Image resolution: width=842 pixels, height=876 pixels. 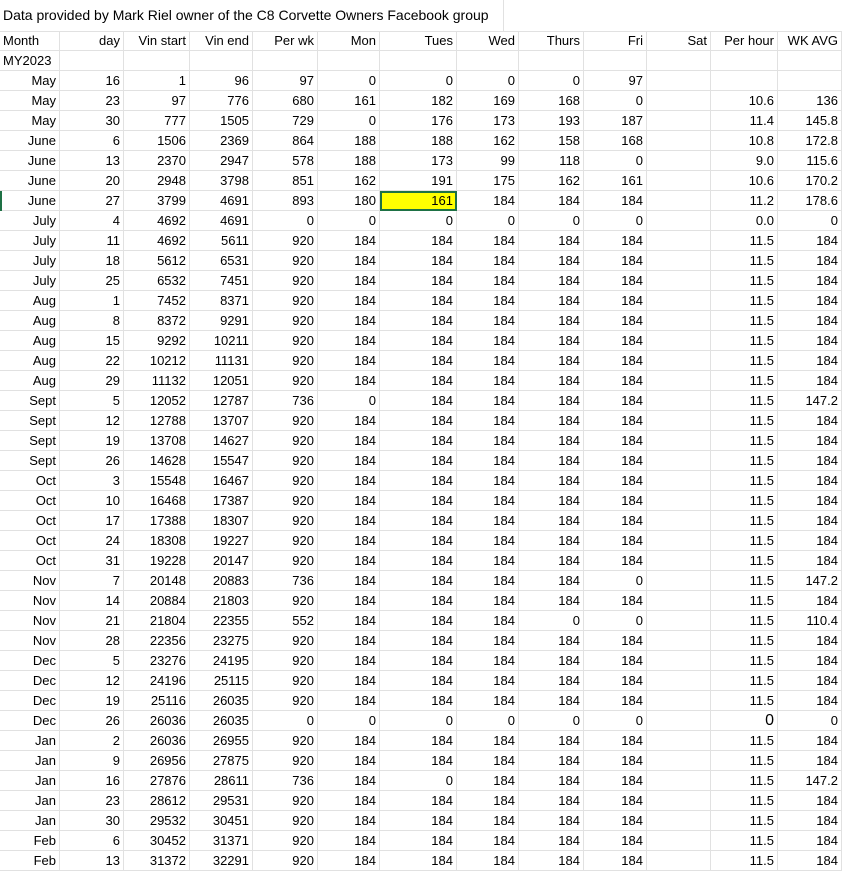 What do you see at coordinates (157, 861) in the screenshot?
I see `cell-vin-start: 31372` at bounding box center [157, 861].